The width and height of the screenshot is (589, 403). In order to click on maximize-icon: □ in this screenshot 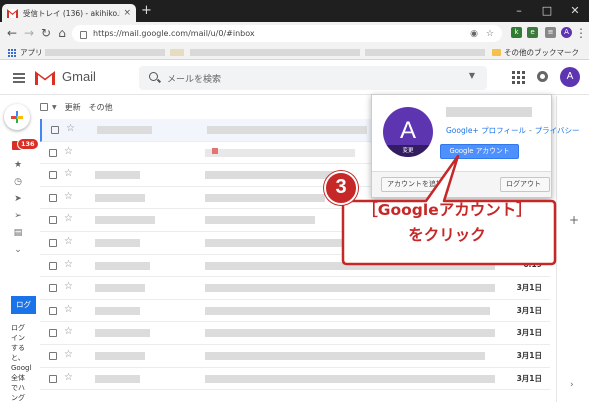, I will do `click(547, 11)`.